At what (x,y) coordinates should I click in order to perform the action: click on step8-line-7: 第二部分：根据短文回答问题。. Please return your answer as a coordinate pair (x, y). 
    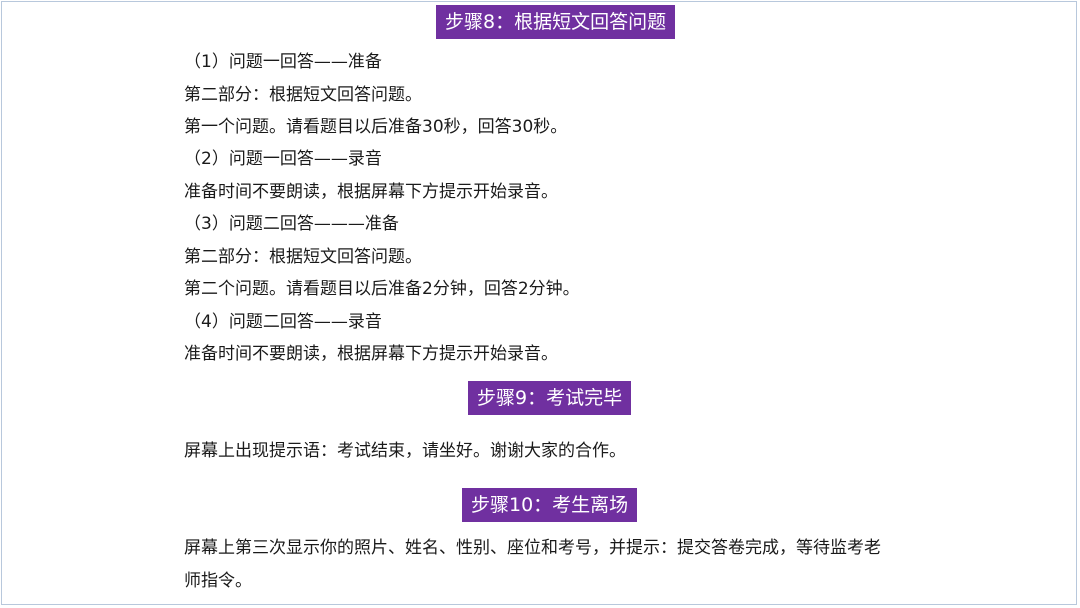
    Looking at the image, I should click on (303, 257).